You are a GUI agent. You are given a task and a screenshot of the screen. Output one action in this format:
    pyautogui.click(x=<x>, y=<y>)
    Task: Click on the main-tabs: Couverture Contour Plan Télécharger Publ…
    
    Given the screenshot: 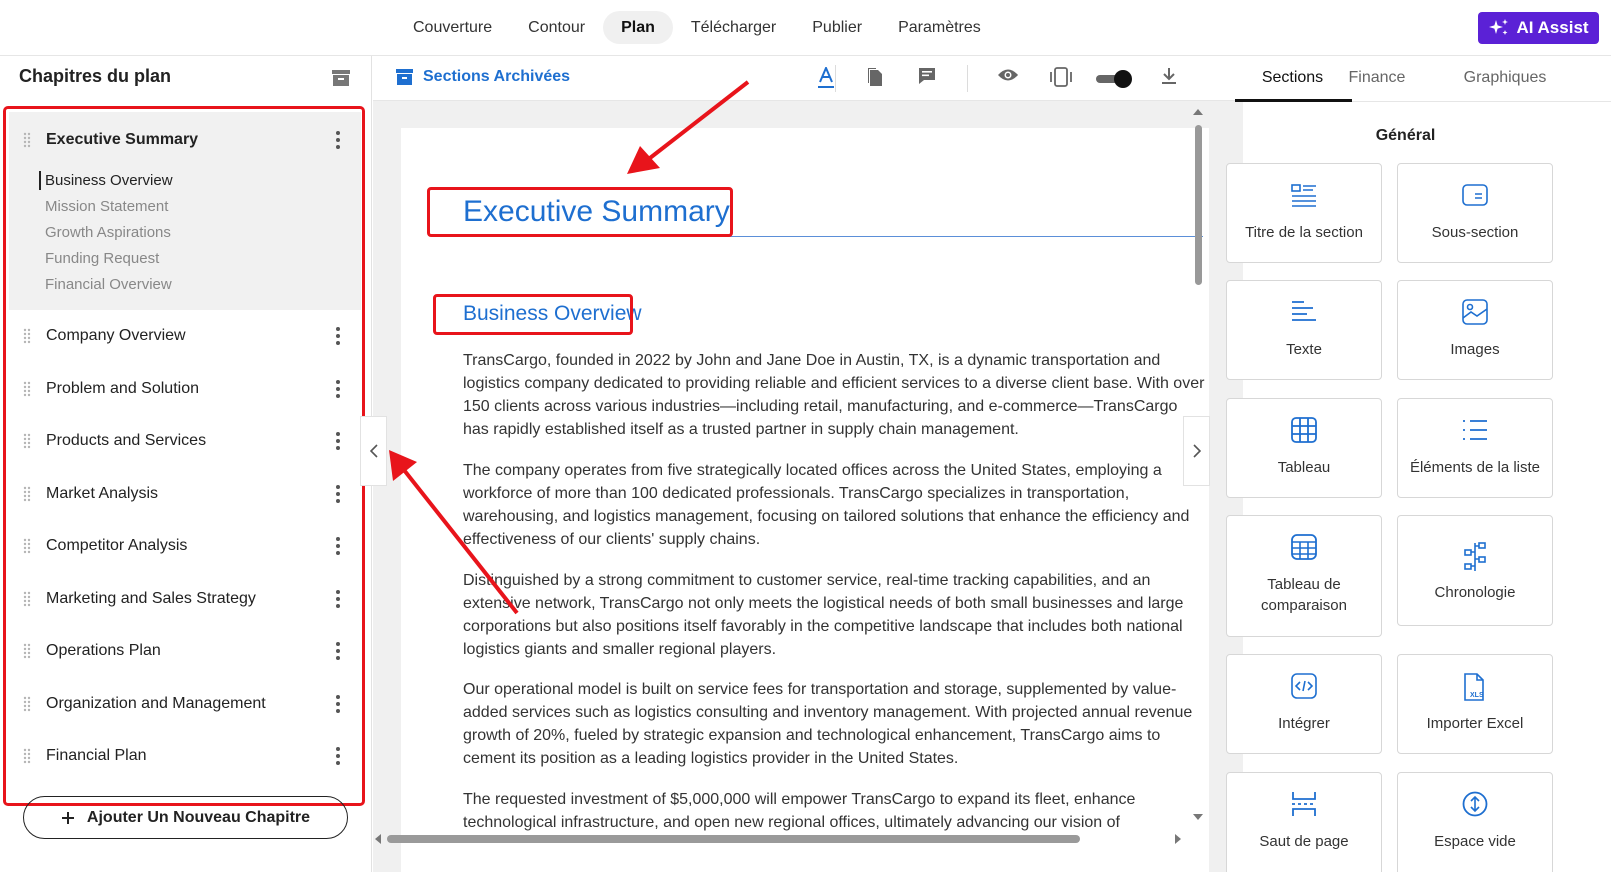 What is the action you would take?
    pyautogui.click(x=697, y=27)
    